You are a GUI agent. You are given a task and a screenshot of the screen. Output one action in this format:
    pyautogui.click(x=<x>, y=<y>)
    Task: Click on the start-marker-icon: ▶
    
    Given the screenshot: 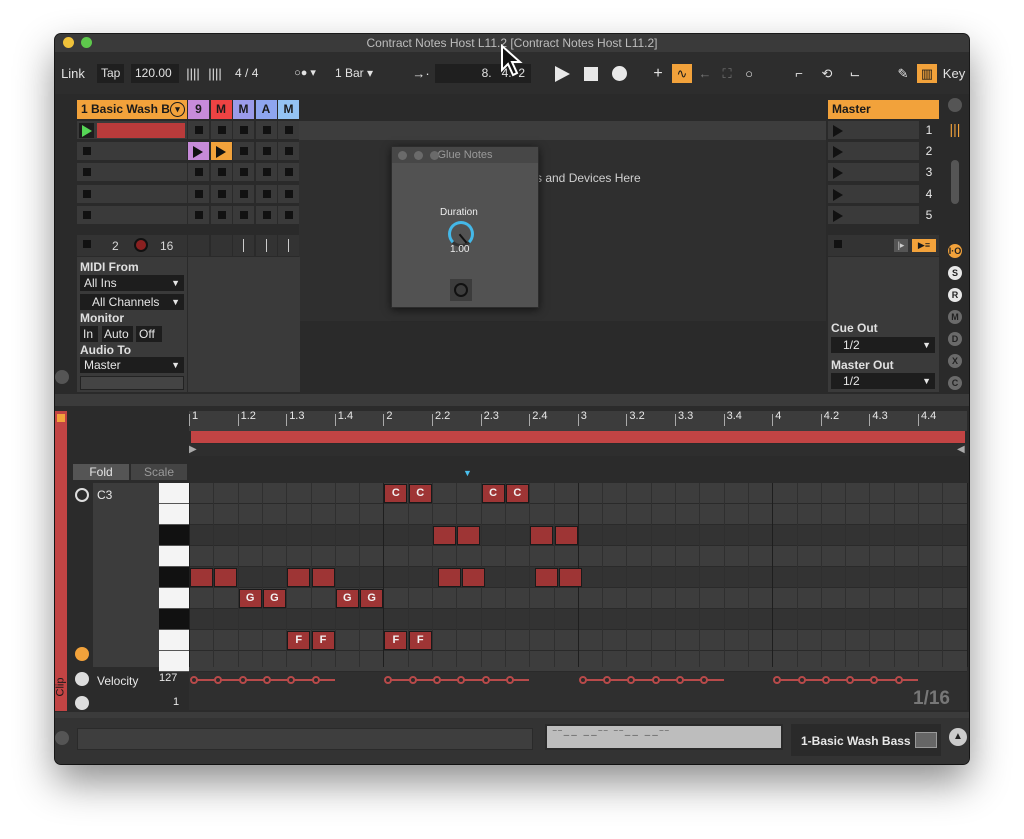 What is the action you would take?
    pyautogui.click(x=193, y=449)
    